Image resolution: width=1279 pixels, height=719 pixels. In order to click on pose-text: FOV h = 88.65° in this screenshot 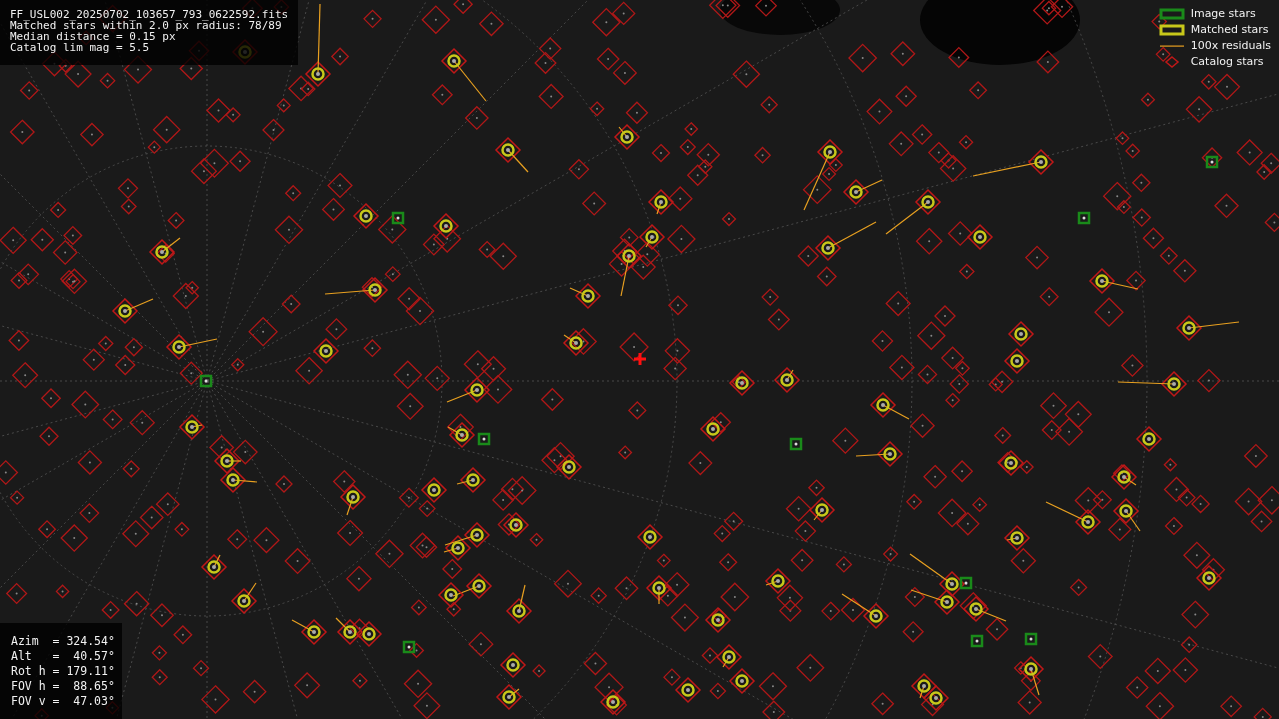, I will do `click(61, 686)`.